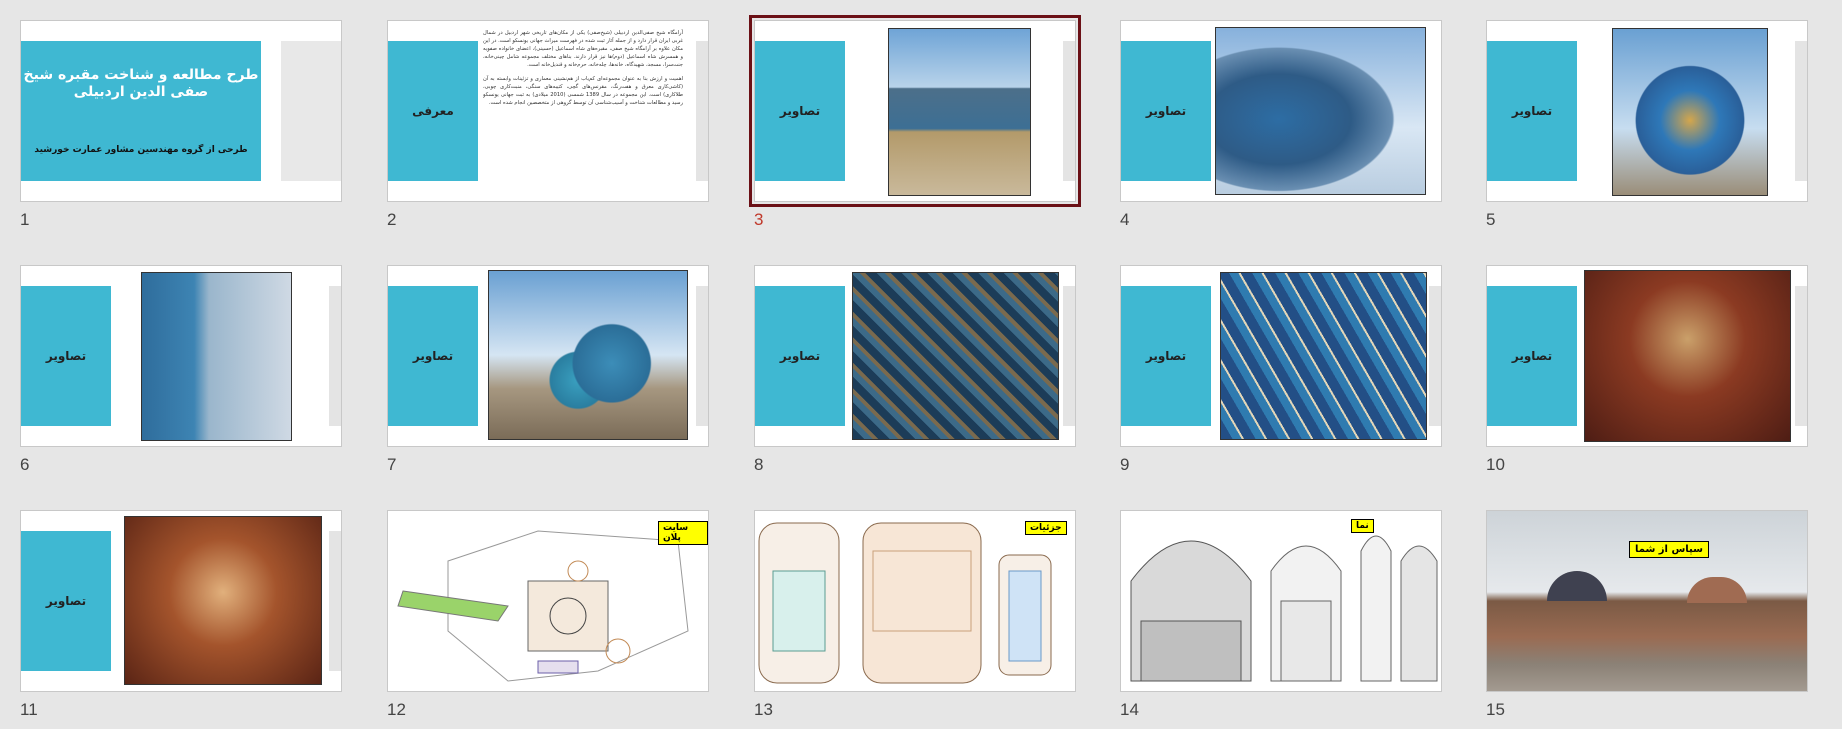 The width and height of the screenshot is (1842, 729). Describe the element at coordinates (763, 709) in the screenshot. I see `slide-number: 13` at that location.